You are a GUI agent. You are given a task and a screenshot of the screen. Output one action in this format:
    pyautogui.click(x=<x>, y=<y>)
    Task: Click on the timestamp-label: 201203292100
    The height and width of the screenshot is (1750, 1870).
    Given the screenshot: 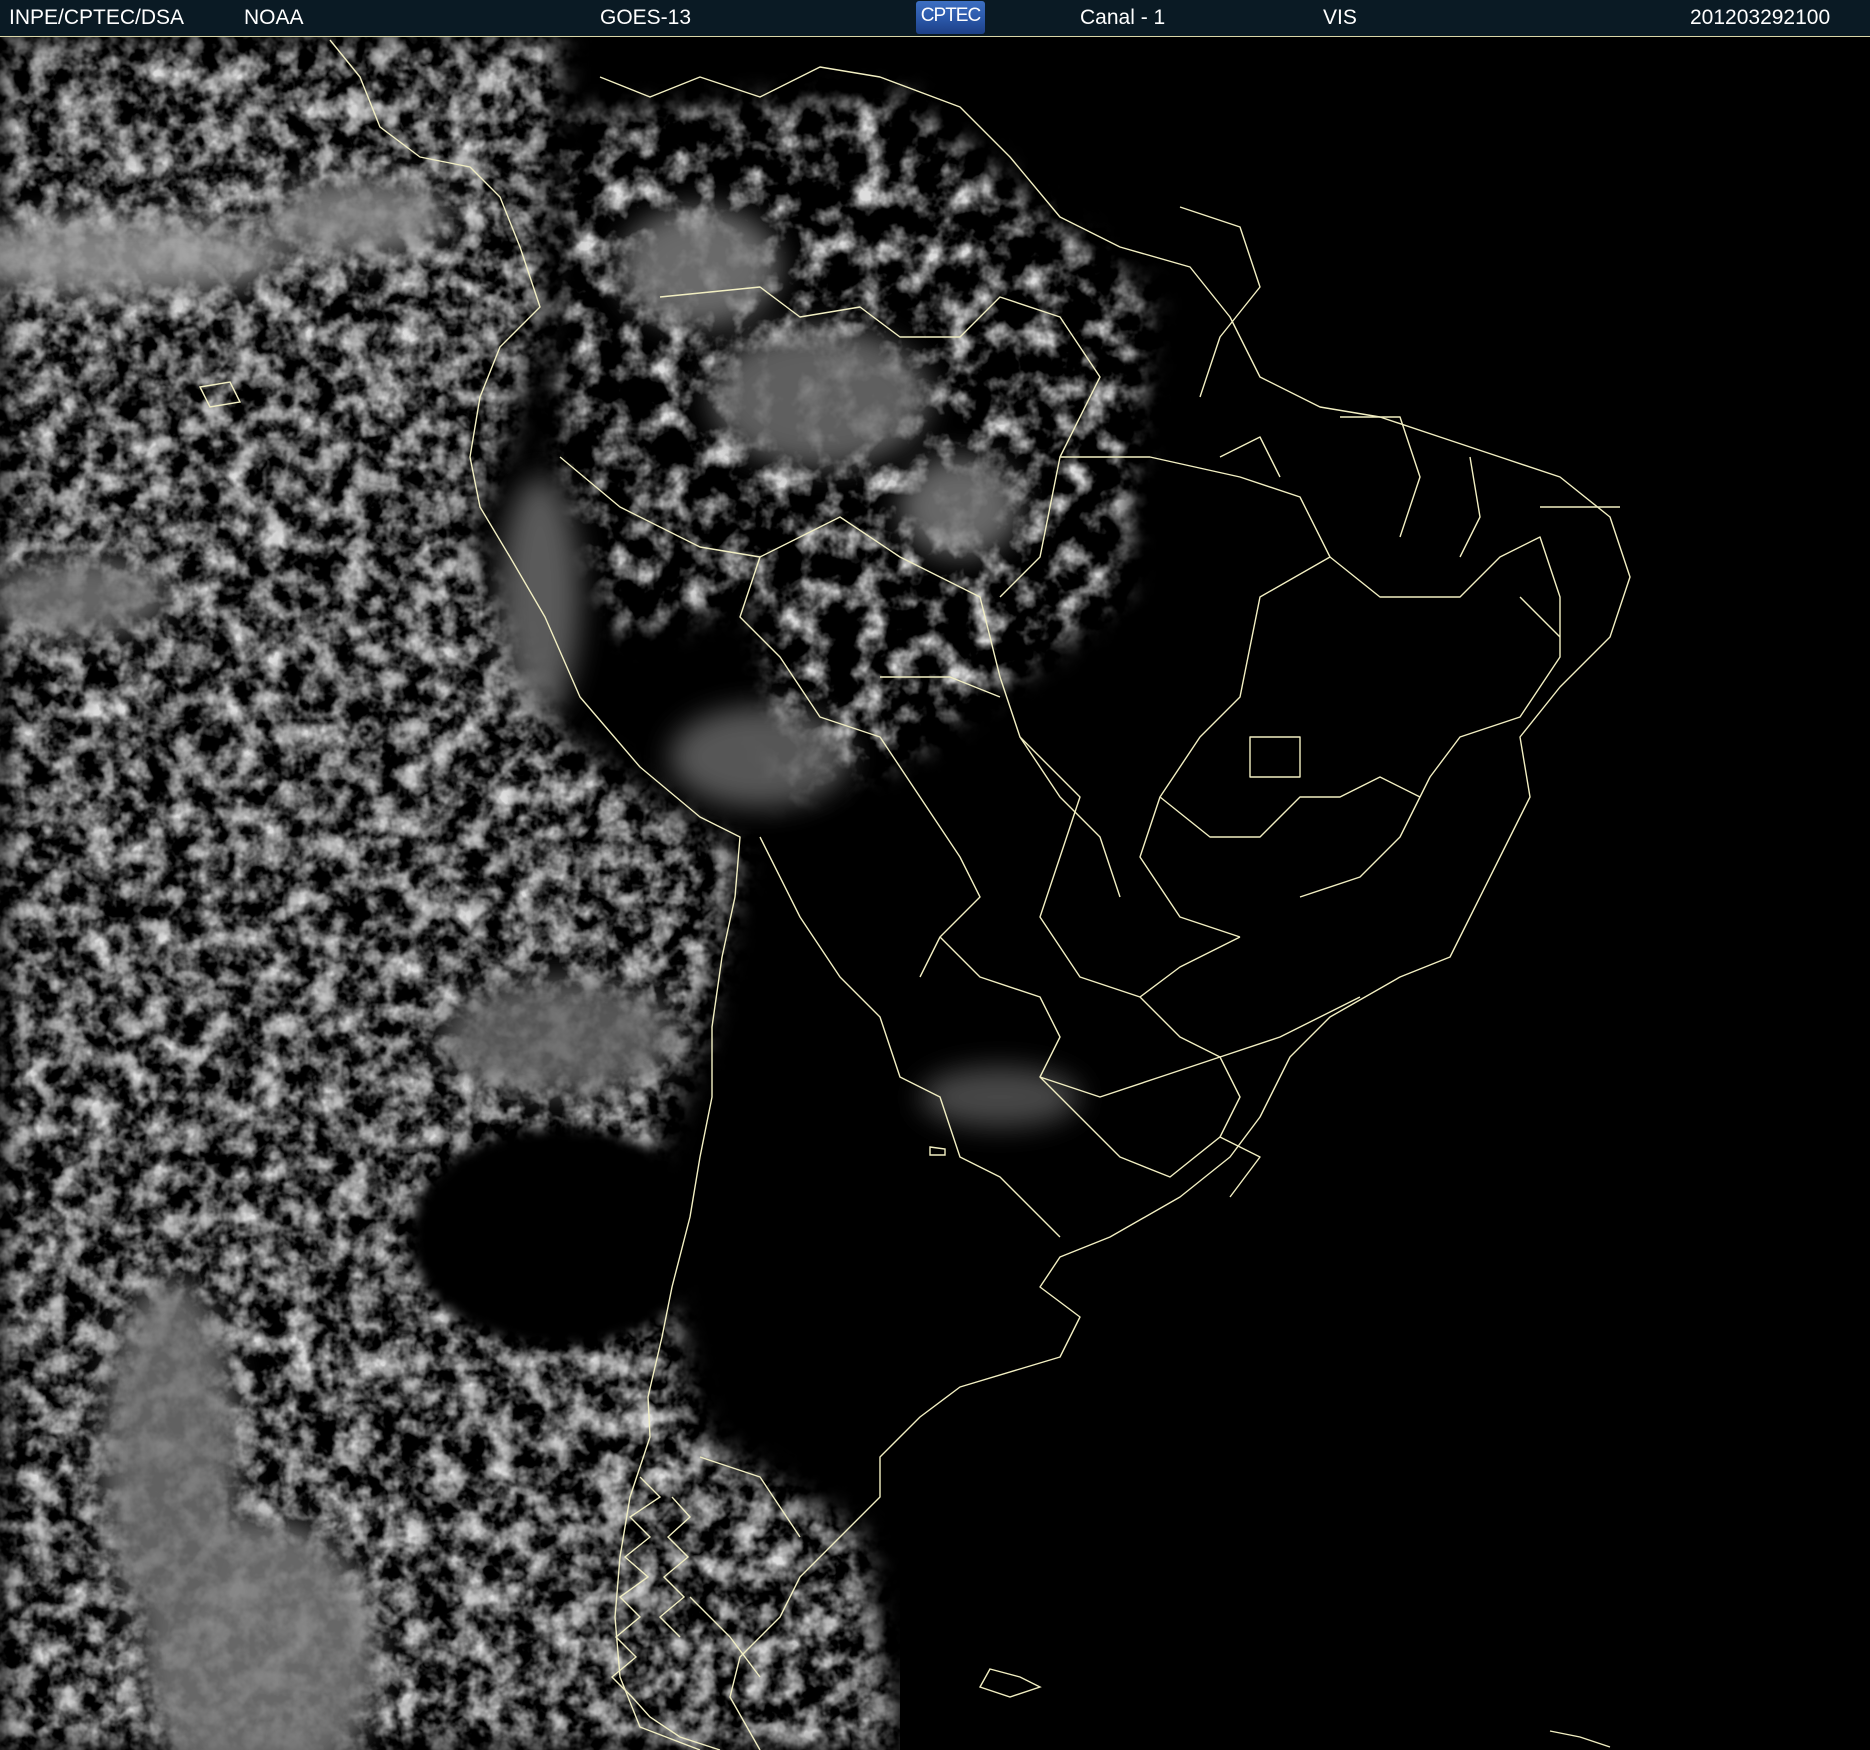 What is the action you would take?
    pyautogui.click(x=1760, y=17)
    